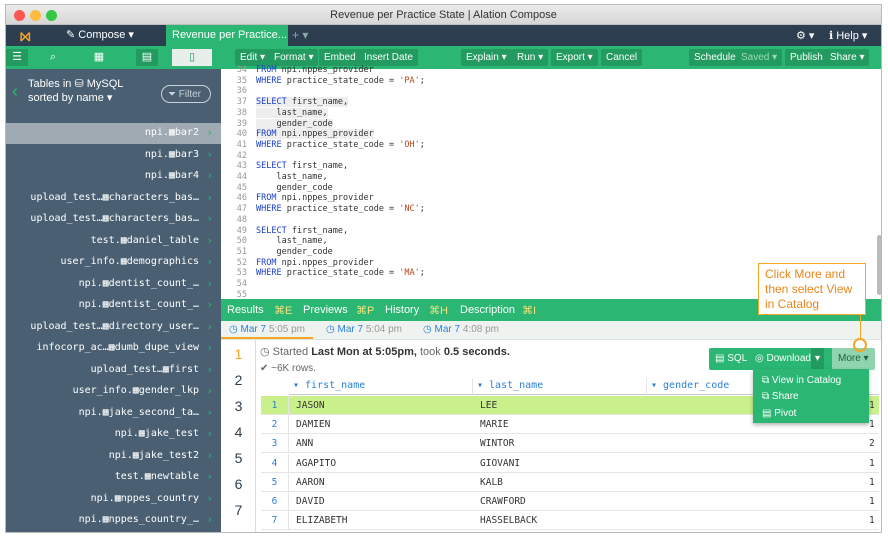 This screenshot has width=888, height=541. I want to click on table-row: 4 AGAPITO GIOVANI 1, so click(570, 463).